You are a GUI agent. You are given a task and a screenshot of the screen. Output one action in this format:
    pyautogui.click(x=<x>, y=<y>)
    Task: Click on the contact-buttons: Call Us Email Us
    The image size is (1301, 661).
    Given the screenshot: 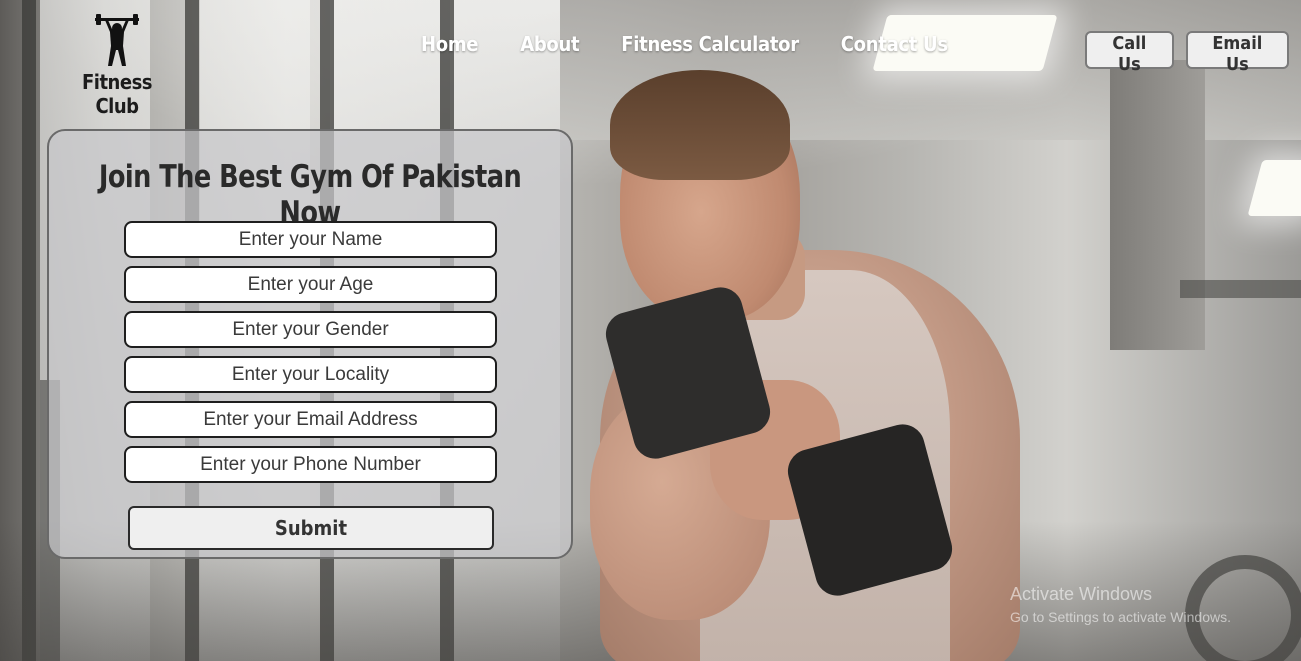 What is the action you would take?
    pyautogui.click(x=1193, y=53)
    